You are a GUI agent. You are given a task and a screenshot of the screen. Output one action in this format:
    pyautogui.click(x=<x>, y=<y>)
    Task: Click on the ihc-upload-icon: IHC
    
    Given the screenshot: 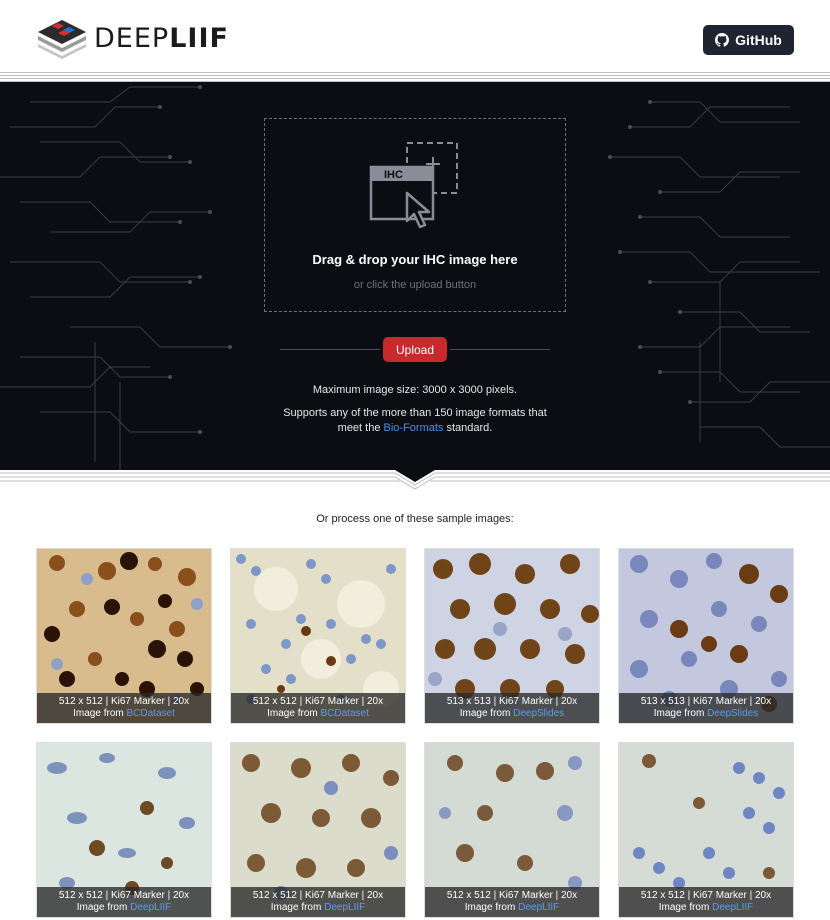 What is the action you would take?
    pyautogui.click(x=413, y=185)
    